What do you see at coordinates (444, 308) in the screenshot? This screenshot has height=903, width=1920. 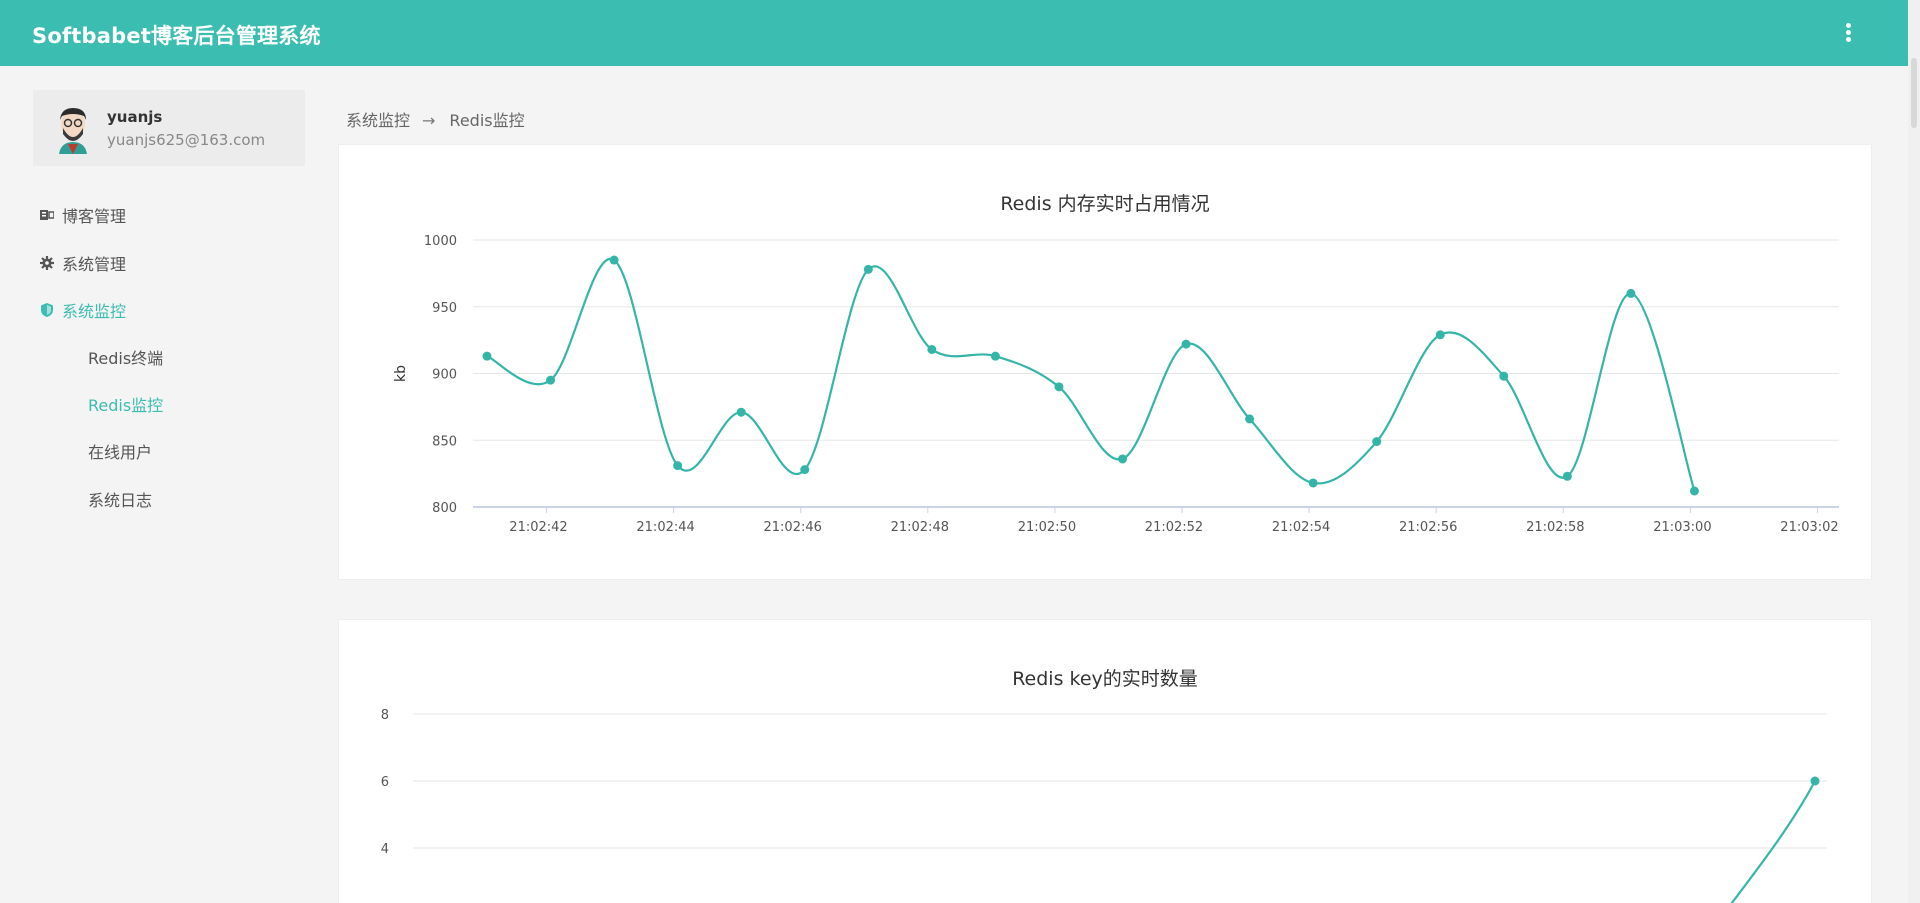 I see `y-tick-label: 950` at bounding box center [444, 308].